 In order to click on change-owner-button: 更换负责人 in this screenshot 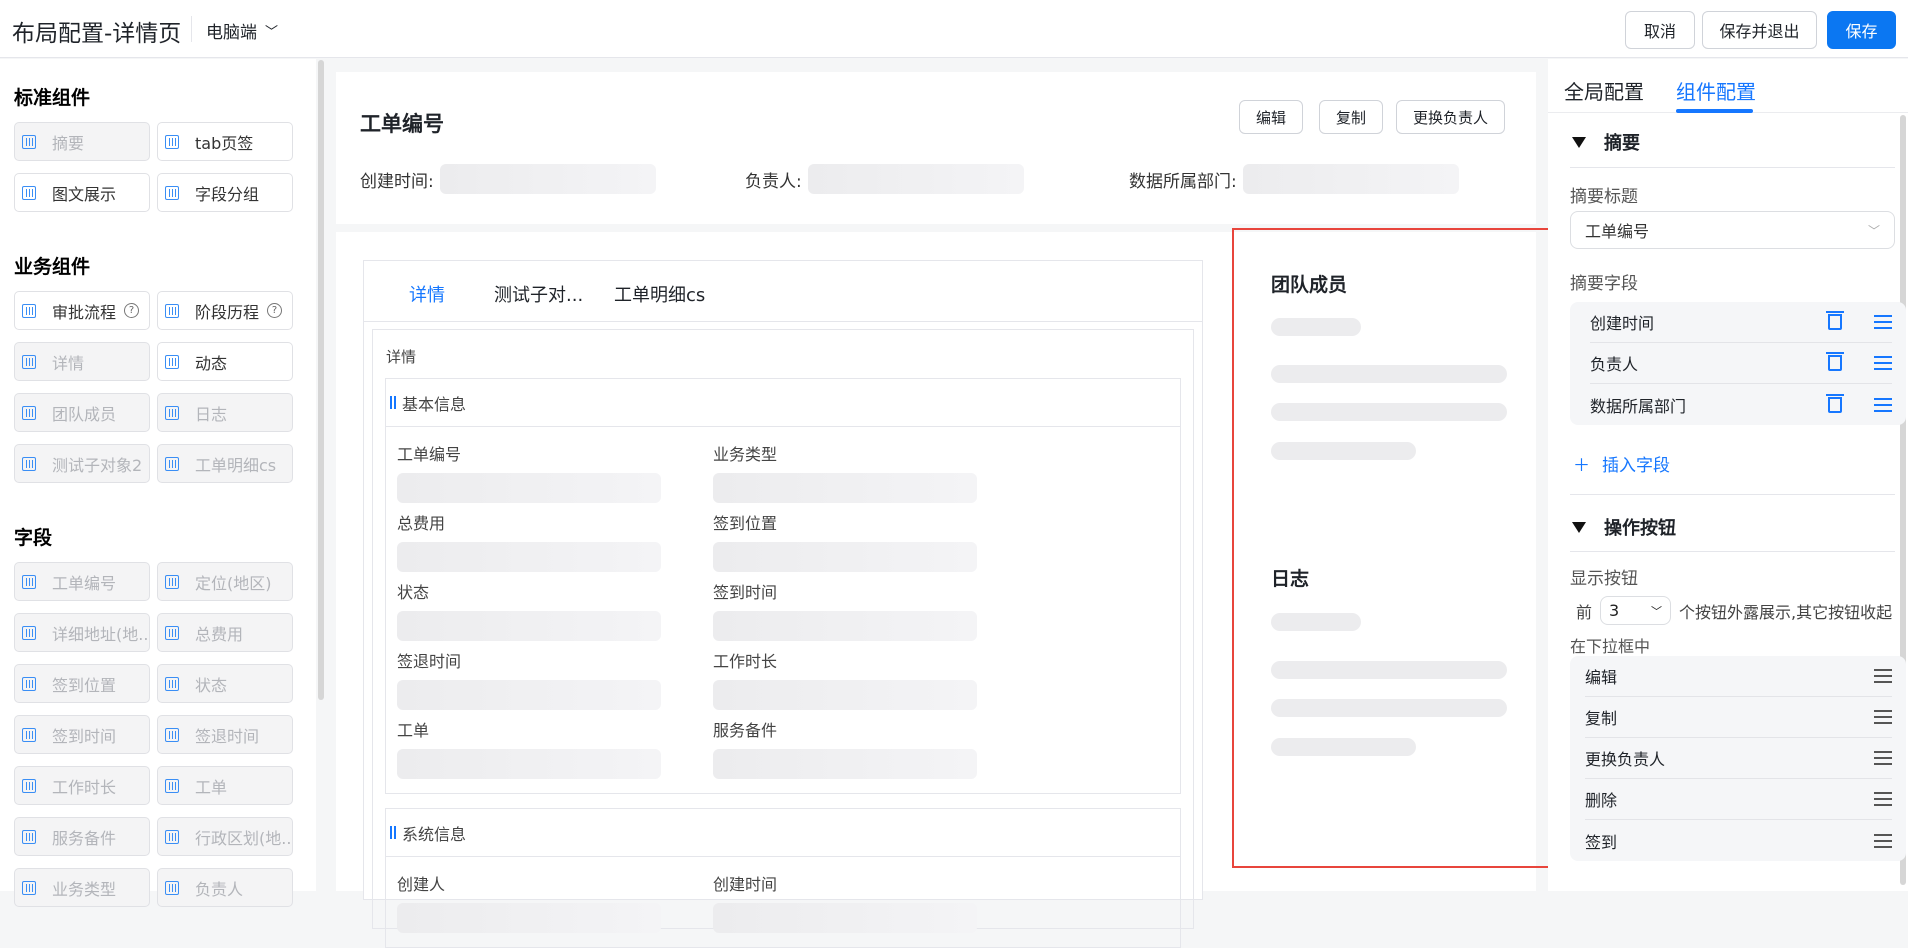, I will do `click(1451, 117)`.